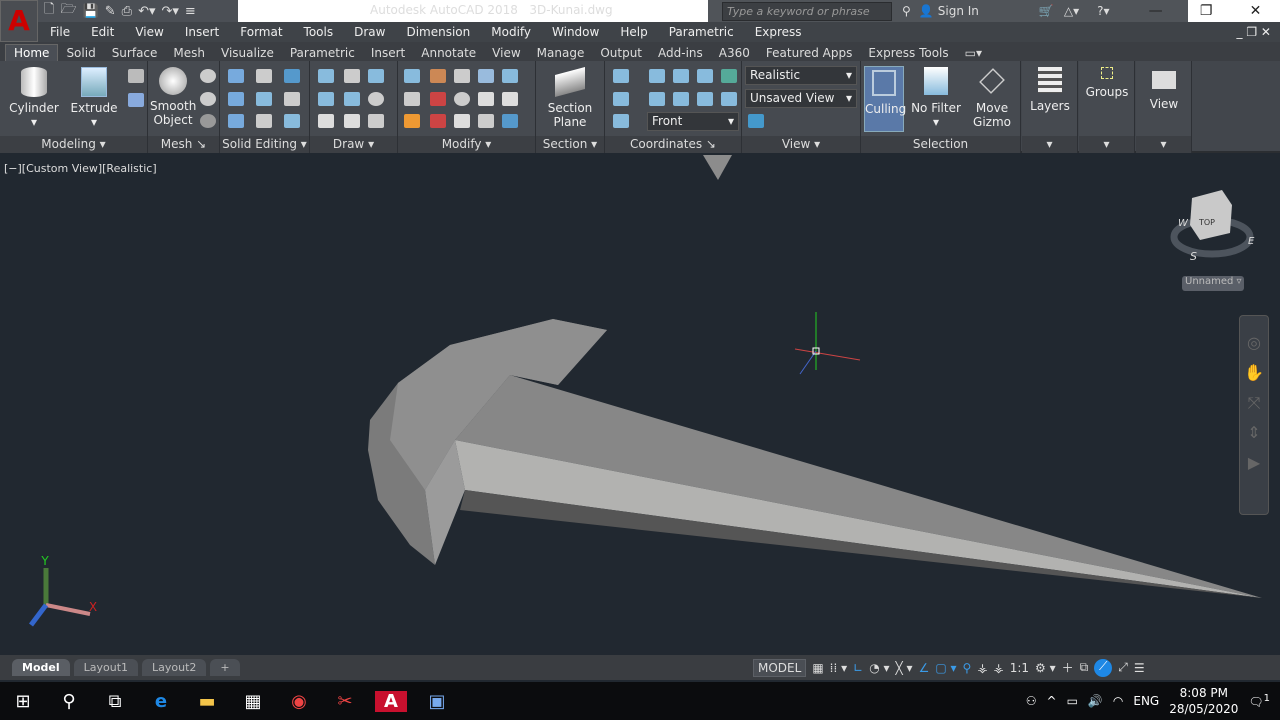  What do you see at coordinates (110, 11) in the screenshot?
I see `save-as-icon: ✎` at bounding box center [110, 11].